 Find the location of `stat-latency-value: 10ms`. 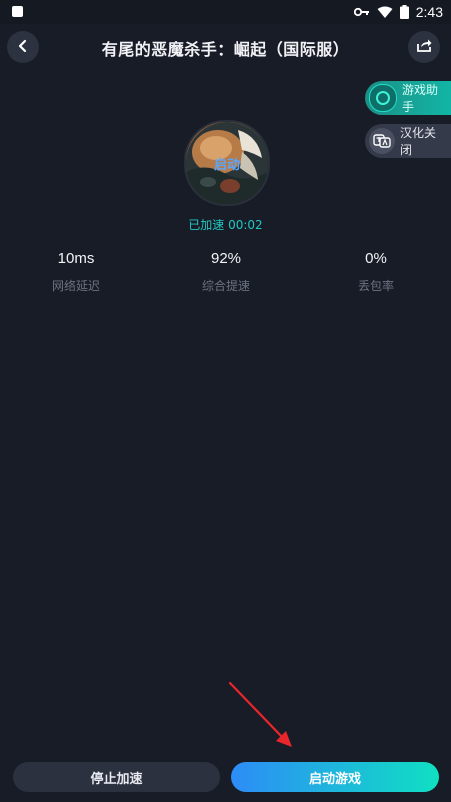

stat-latency-value: 10ms is located at coordinates (76, 258).